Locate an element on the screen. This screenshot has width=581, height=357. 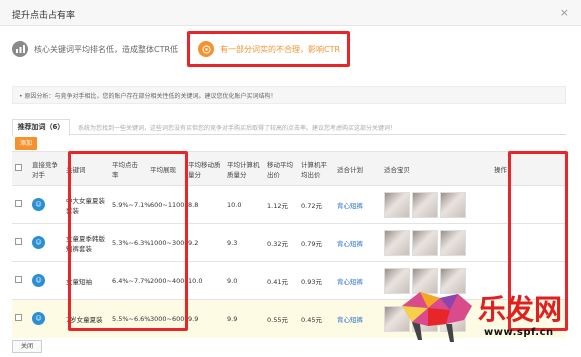
select-all-checkbox is located at coordinates (18, 167).